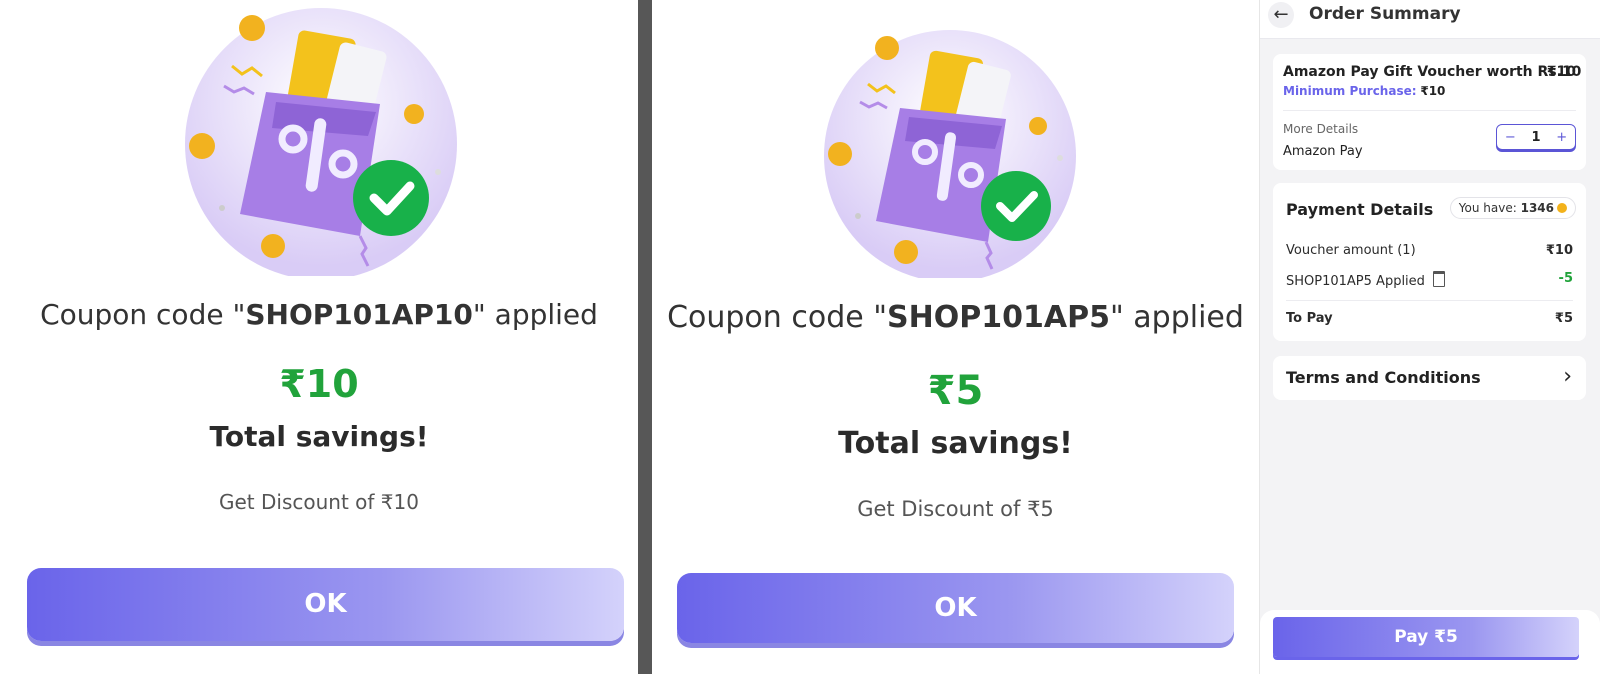 This screenshot has width=1600, height=674. I want to click on pay-bar: Pay ₹5, so click(1430, 642).